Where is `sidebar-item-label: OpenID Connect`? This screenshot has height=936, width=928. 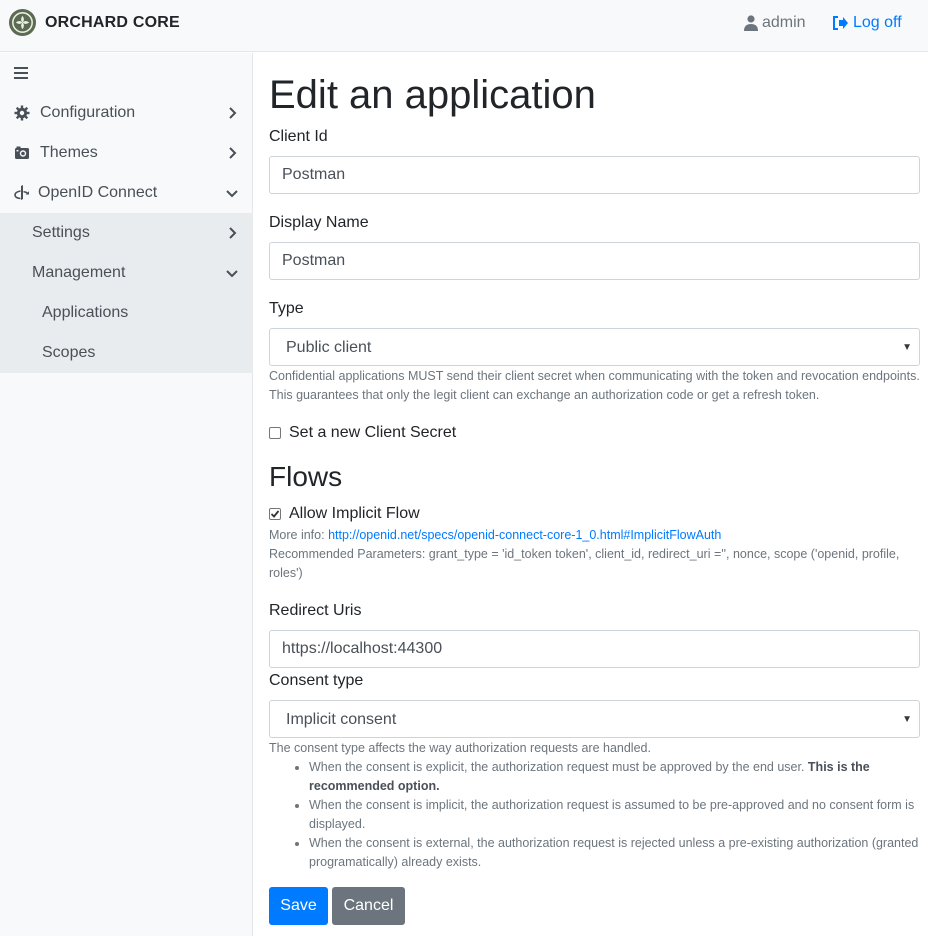
sidebar-item-label: OpenID Connect is located at coordinates (98, 192).